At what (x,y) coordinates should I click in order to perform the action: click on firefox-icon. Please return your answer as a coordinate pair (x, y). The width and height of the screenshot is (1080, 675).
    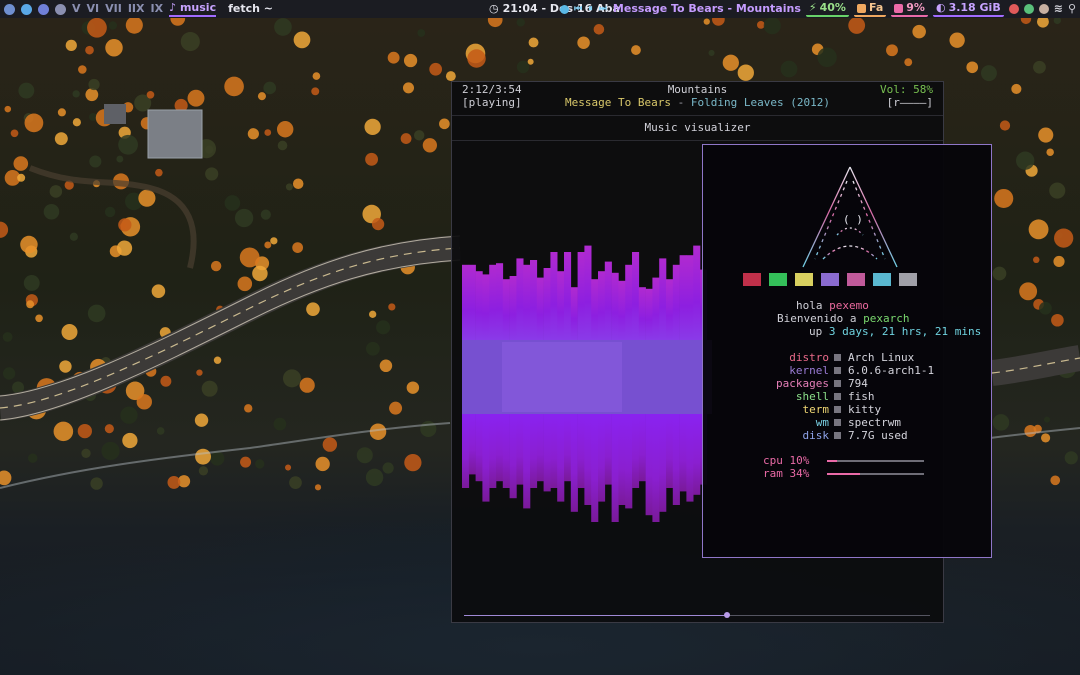
    Looking at the image, I should click on (43, 9).